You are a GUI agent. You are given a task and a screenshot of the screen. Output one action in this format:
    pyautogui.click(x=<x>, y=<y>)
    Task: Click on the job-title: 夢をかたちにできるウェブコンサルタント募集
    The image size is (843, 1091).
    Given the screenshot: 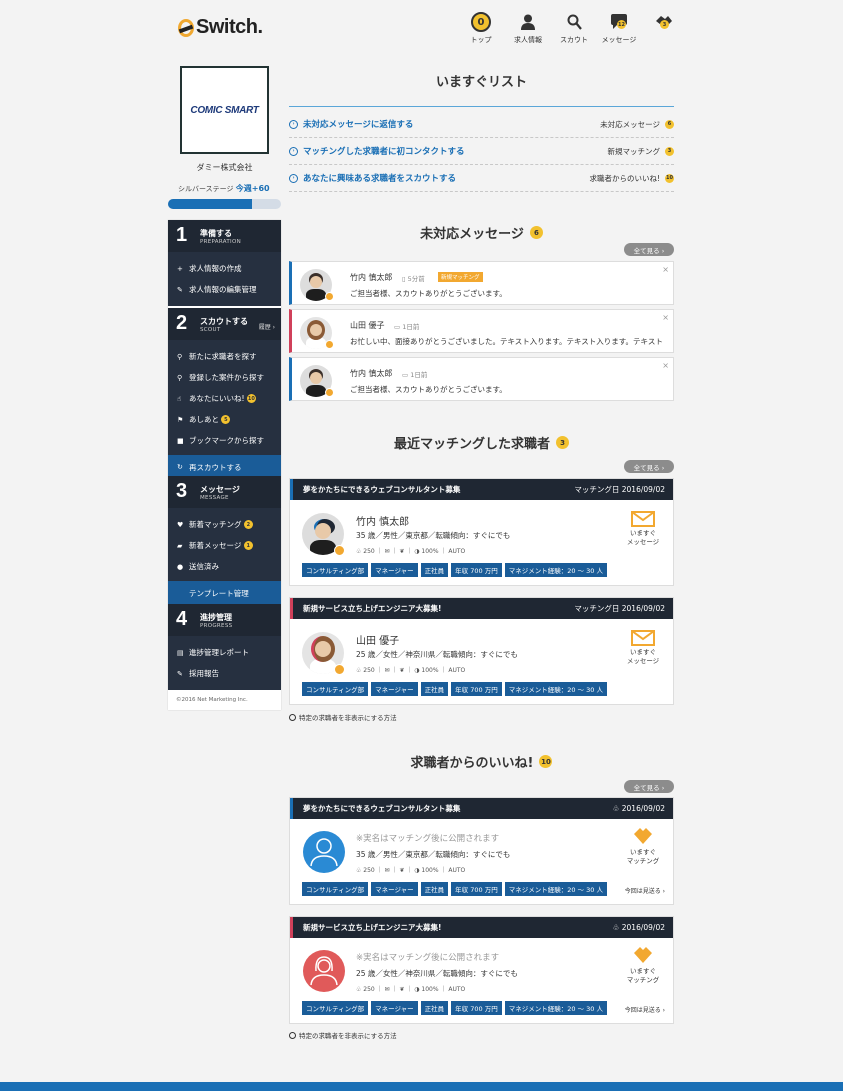 What is the action you would take?
    pyautogui.click(x=382, y=489)
    